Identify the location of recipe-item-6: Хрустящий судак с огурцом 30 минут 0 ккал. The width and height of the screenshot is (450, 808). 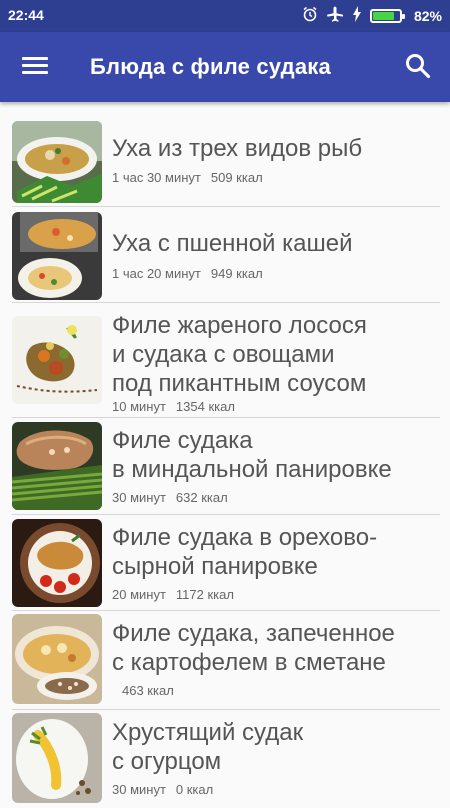
(226, 759).